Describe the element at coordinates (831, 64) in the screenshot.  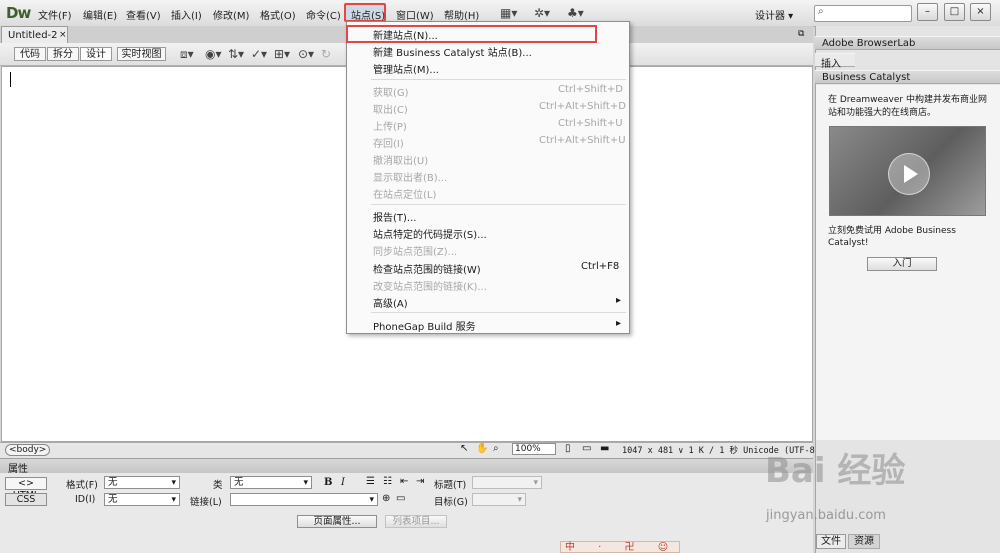
I see `insert-title: 插入` at that location.